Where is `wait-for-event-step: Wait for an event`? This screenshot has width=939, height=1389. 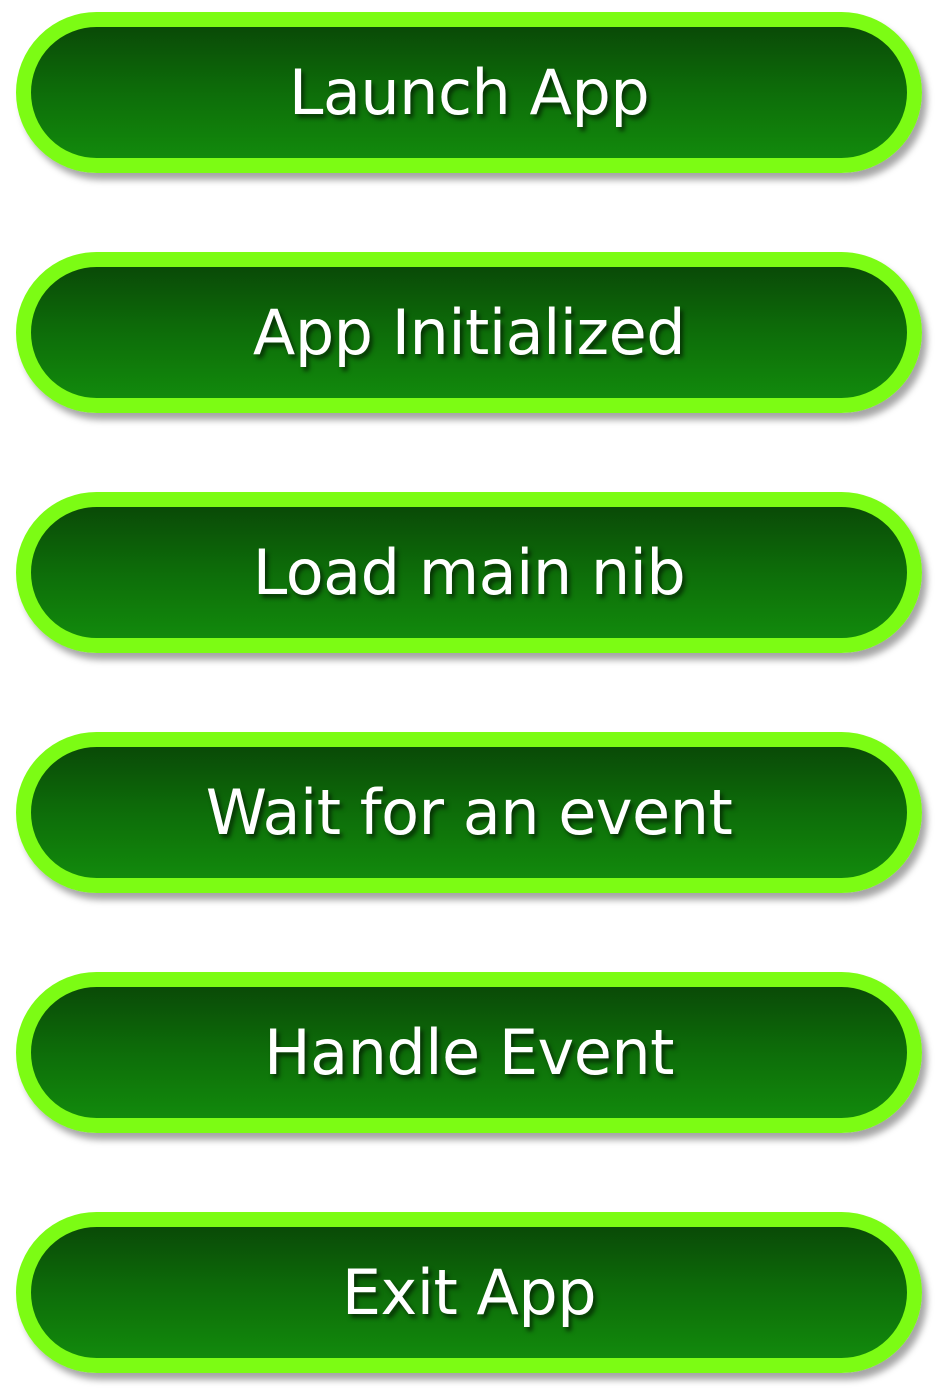
wait-for-event-step: Wait for an event is located at coordinates (469, 812).